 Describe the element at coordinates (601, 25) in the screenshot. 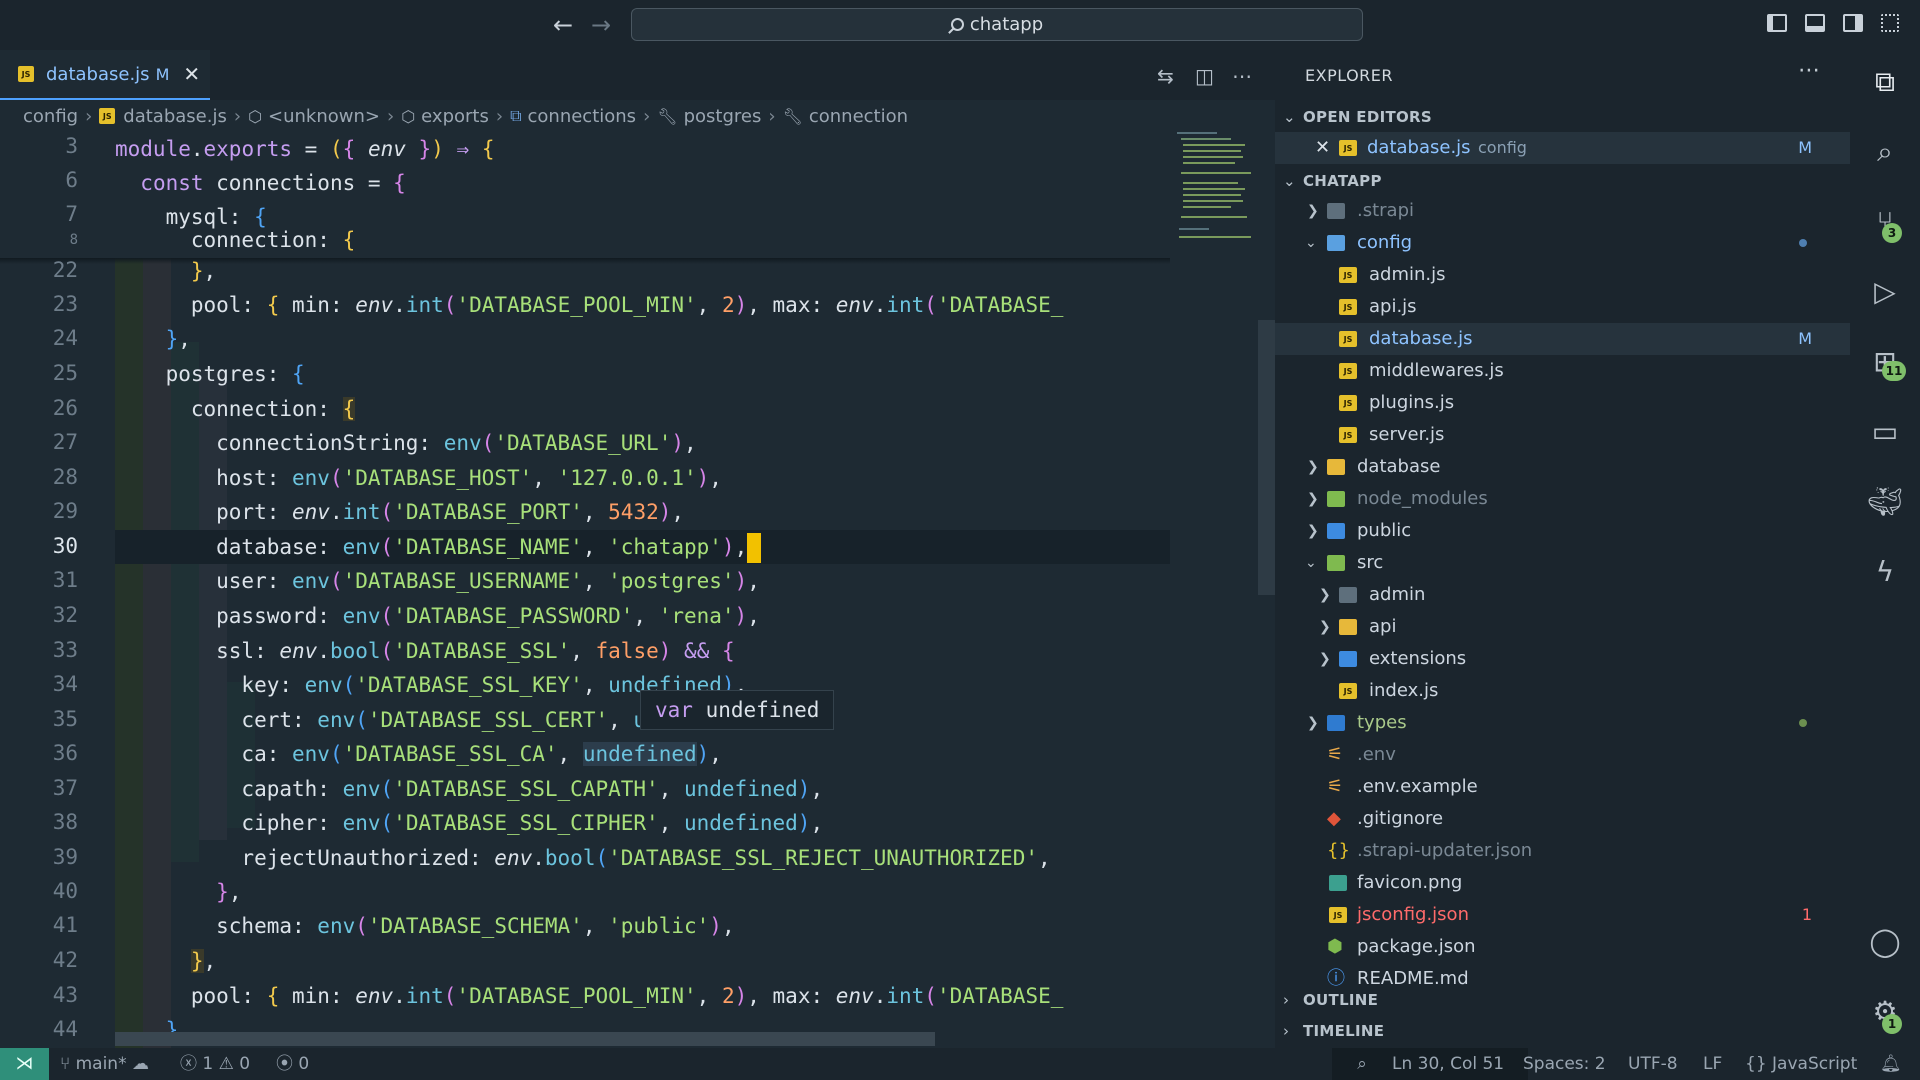

I see `forward-arrow-icon: →` at that location.